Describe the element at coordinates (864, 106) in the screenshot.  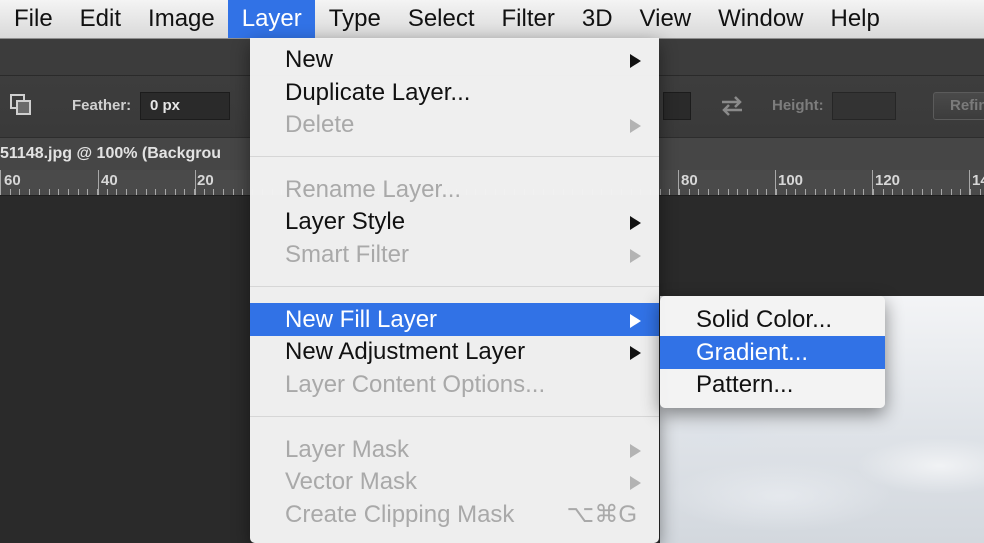
I see `height-input` at that location.